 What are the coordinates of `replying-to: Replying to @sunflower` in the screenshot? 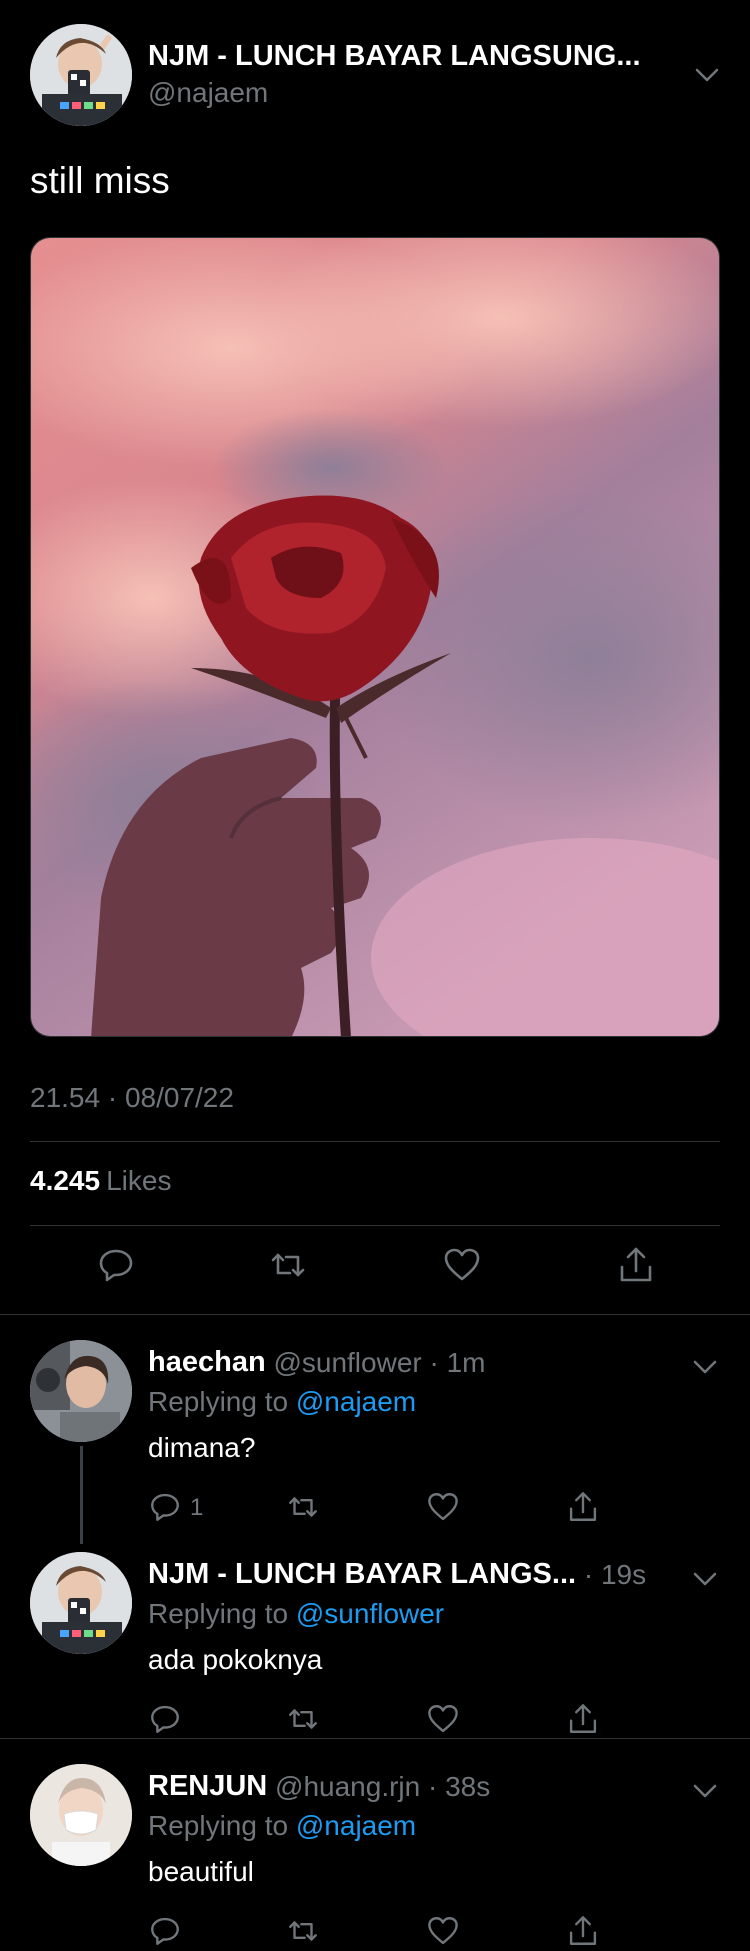 It's located at (296, 1614).